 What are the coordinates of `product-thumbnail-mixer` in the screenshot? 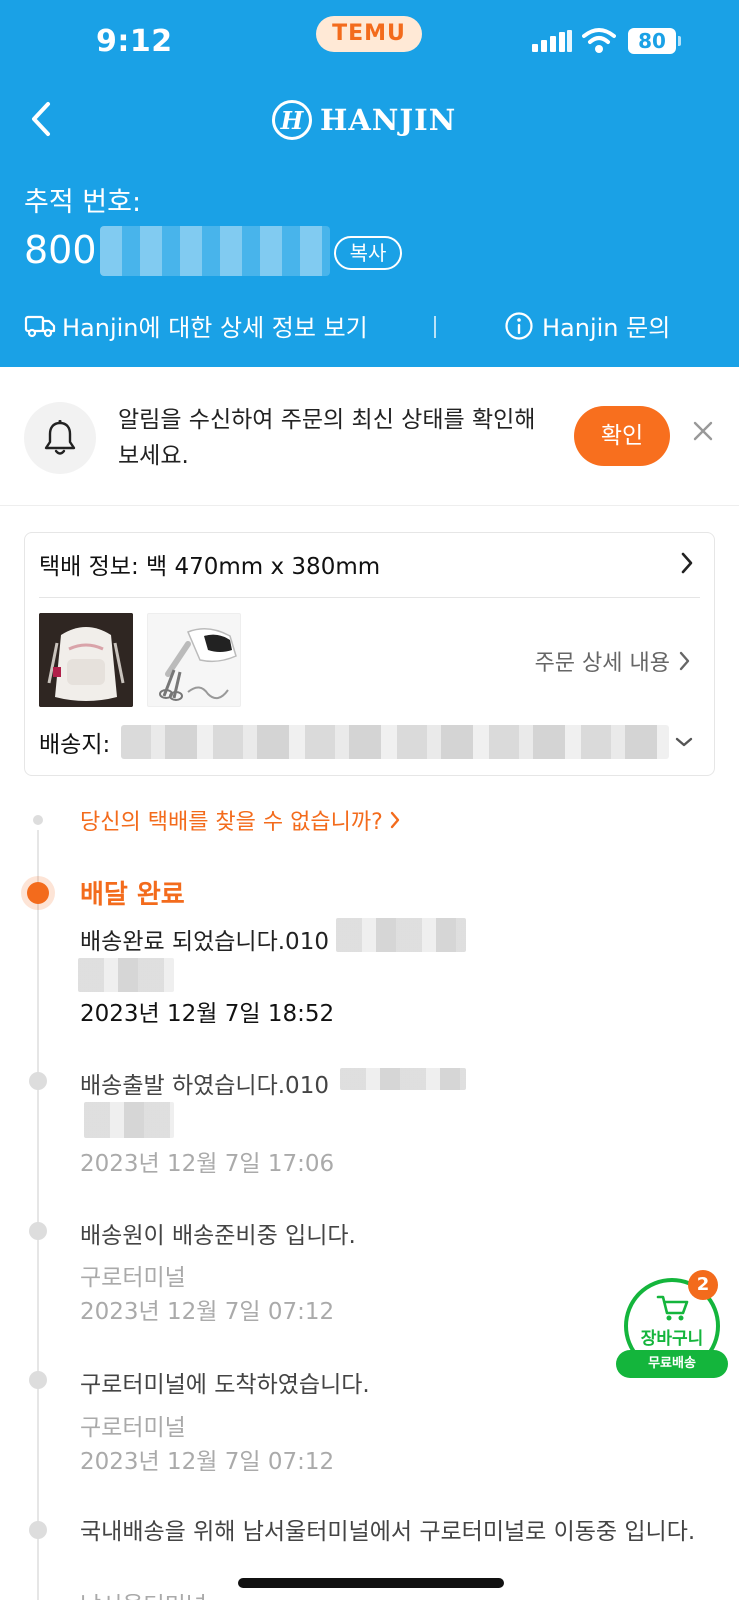 It's located at (194, 660).